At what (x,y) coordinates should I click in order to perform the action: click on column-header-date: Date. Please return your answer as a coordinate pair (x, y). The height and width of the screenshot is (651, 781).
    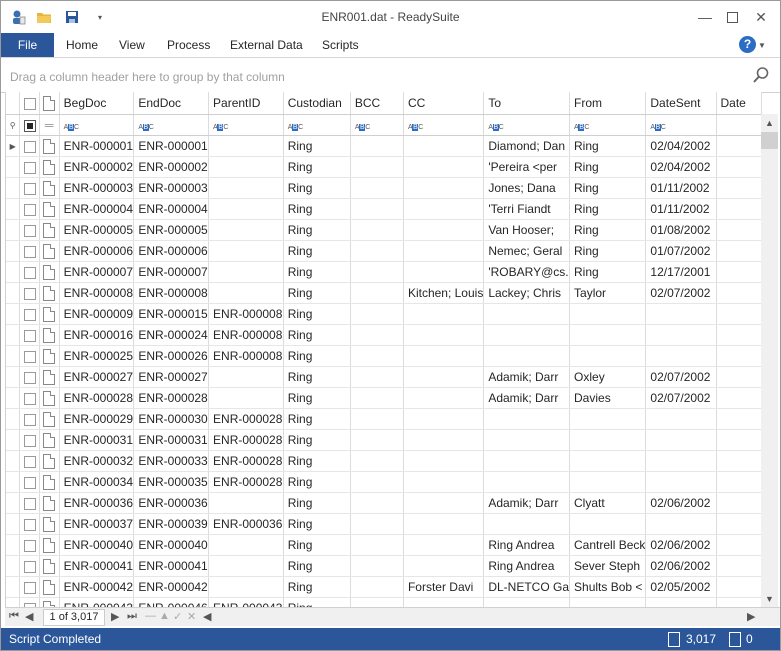
    Looking at the image, I should click on (739, 103).